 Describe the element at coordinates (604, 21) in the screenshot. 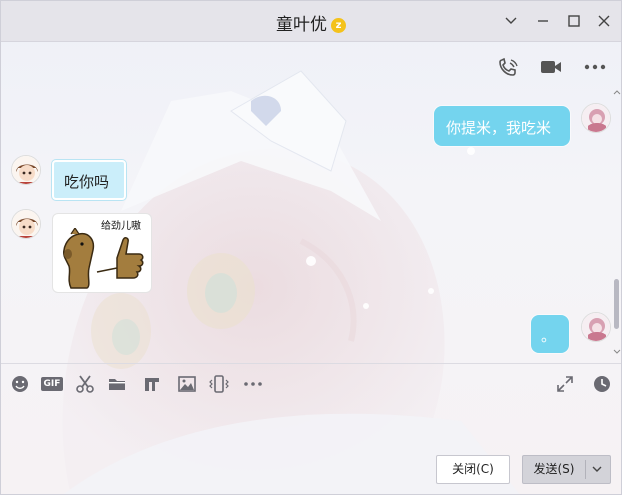

I see `close-icon` at that location.